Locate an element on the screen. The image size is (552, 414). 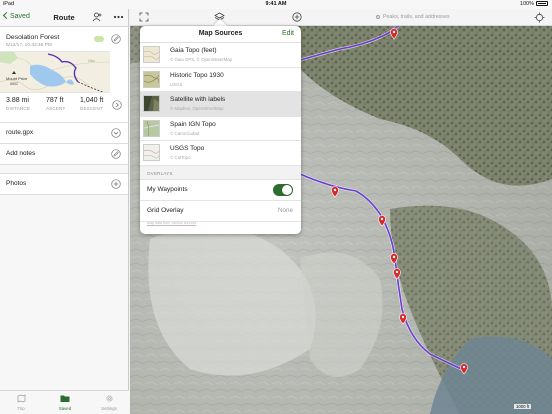
descent-label: DESCENT is located at coordinates (91, 108).